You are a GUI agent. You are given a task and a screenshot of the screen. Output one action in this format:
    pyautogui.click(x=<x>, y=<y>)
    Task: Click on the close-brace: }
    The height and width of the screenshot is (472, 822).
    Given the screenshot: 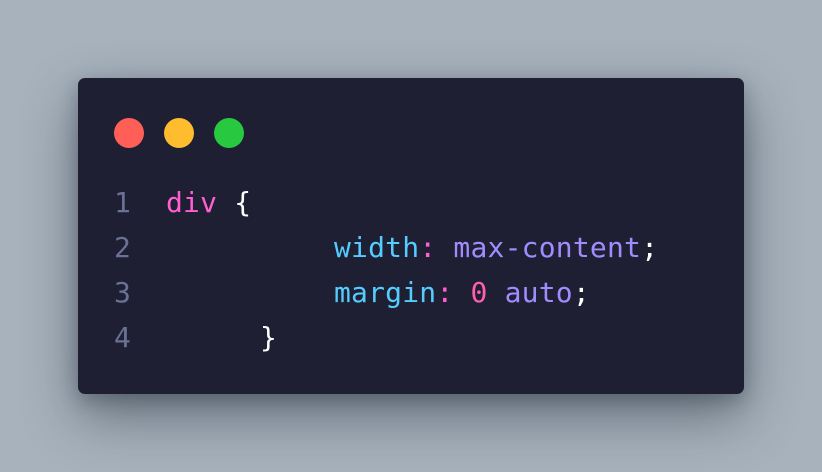 What is the action you would take?
    pyautogui.click(x=269, y=337)
    